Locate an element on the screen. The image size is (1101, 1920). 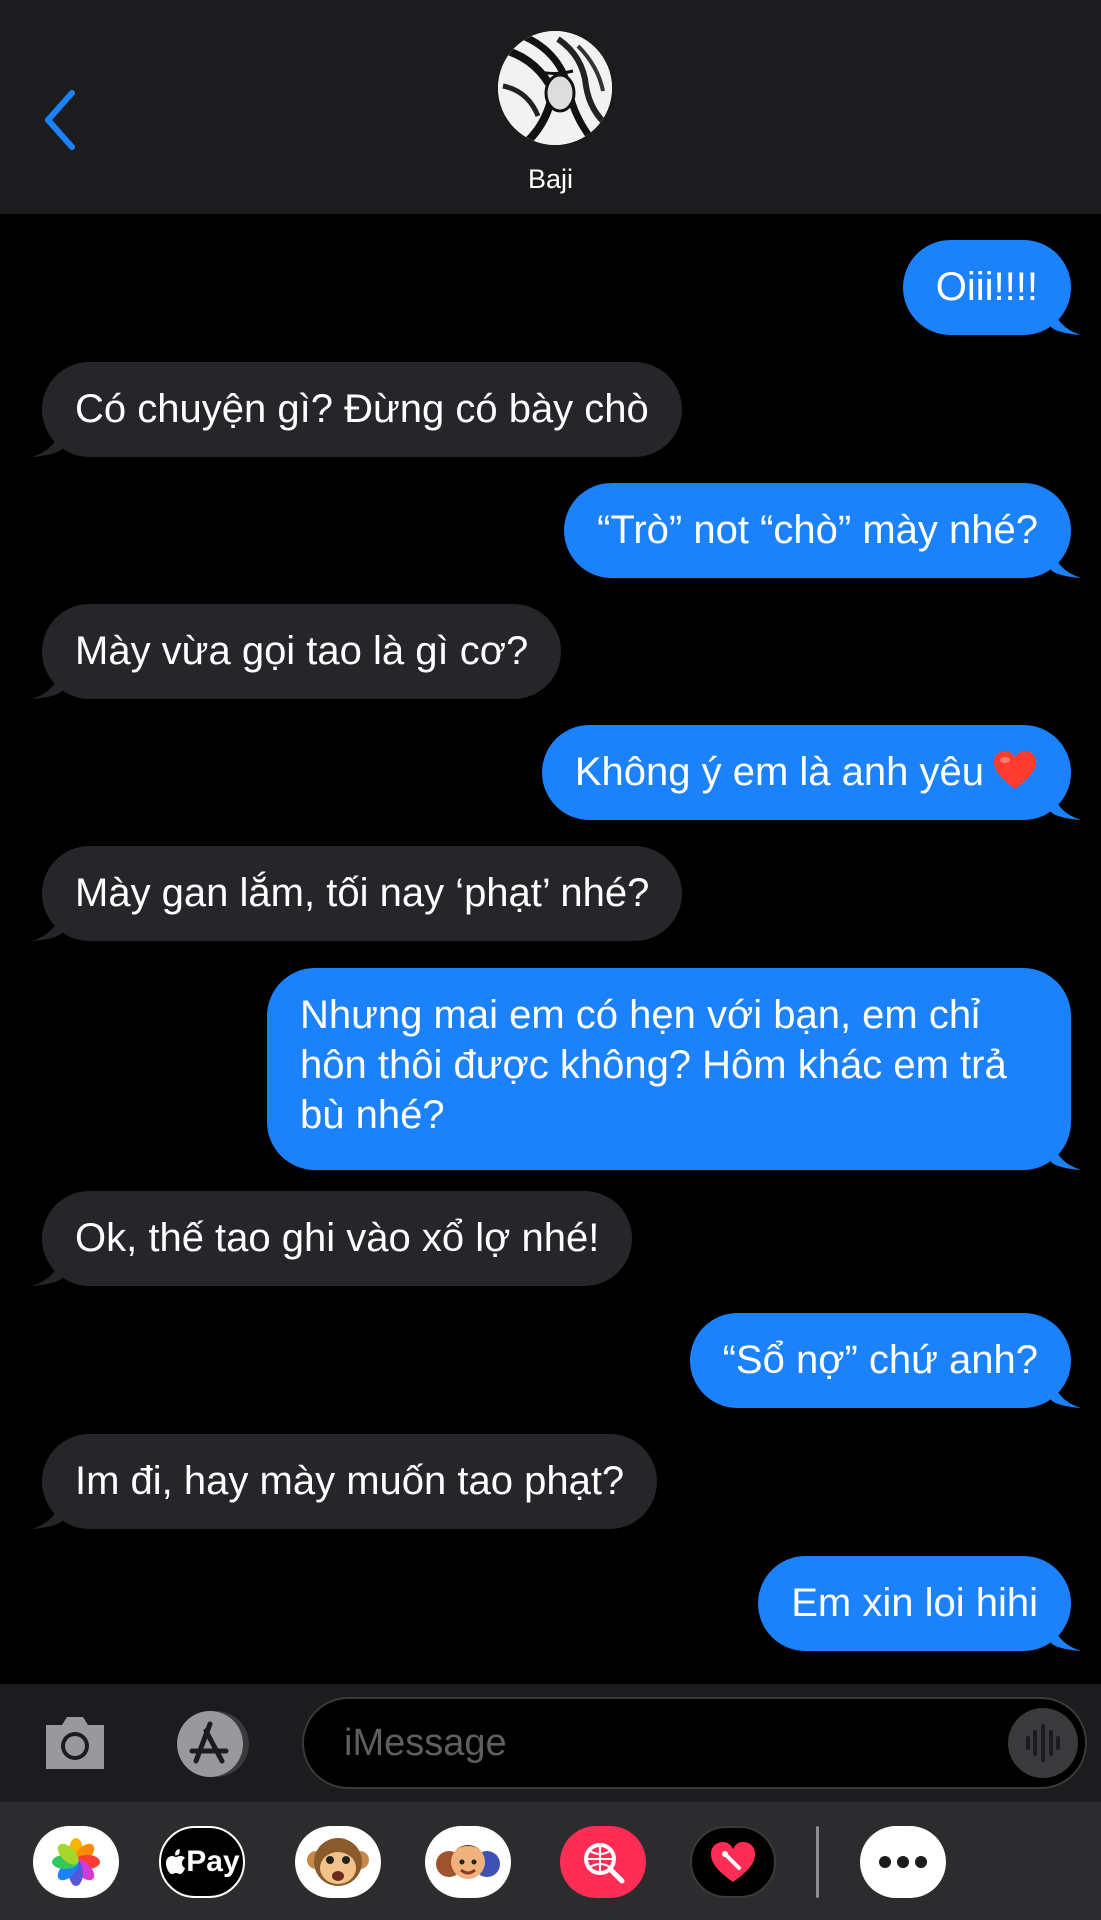
memoji-icon is located at coordinates (468, 1862).